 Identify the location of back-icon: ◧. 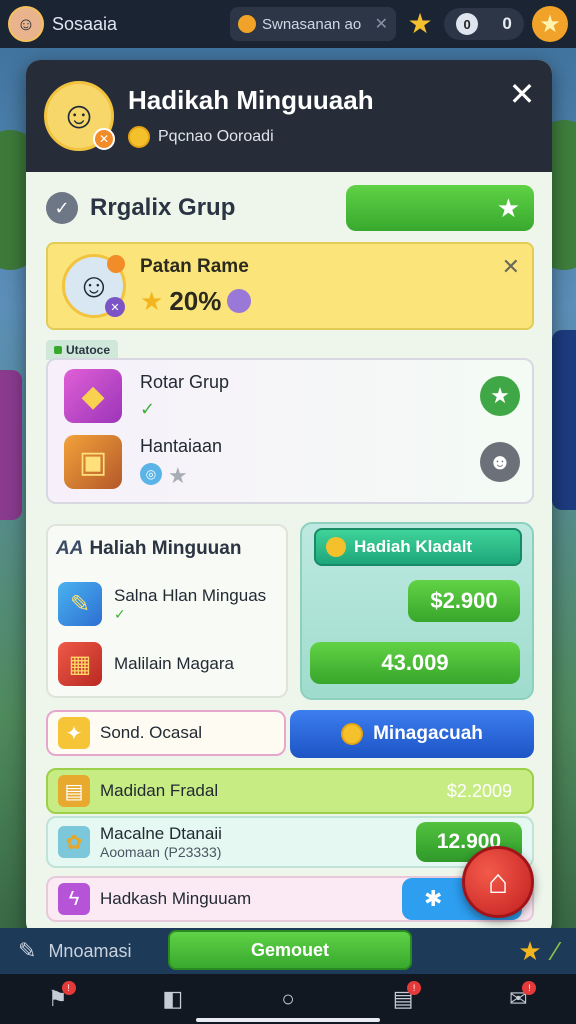
(173, 999).